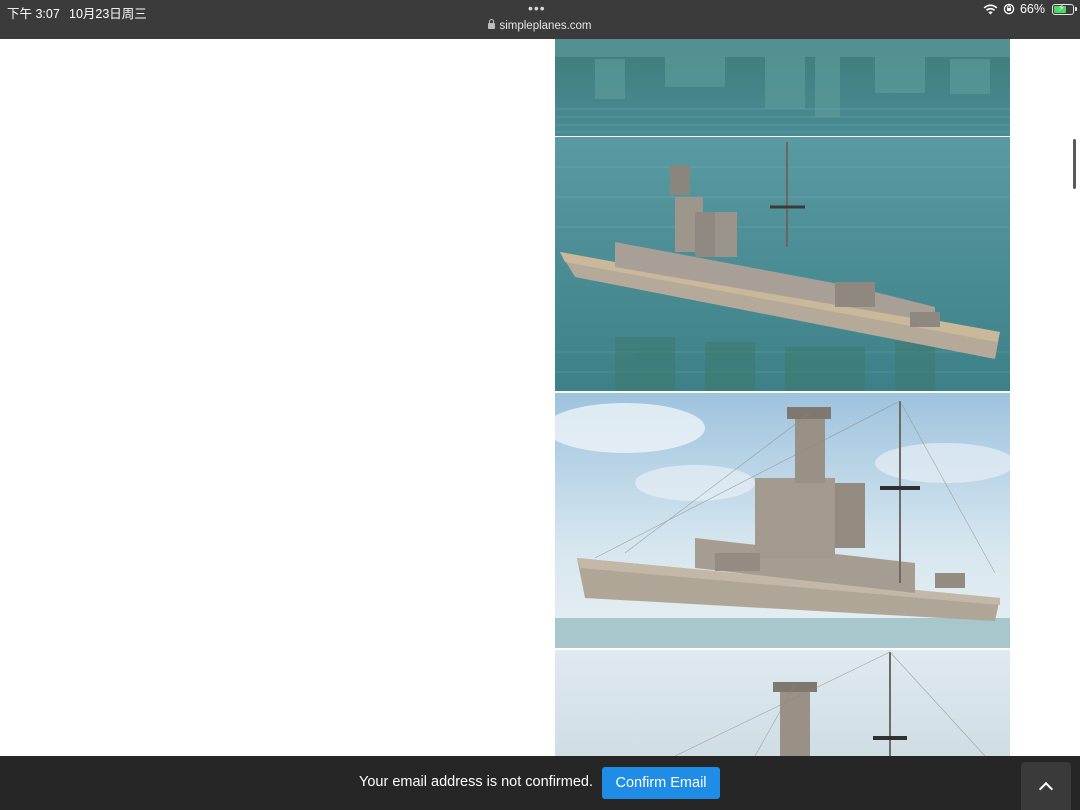  I want to click on battleship-top-view-image, so click(782, 264).